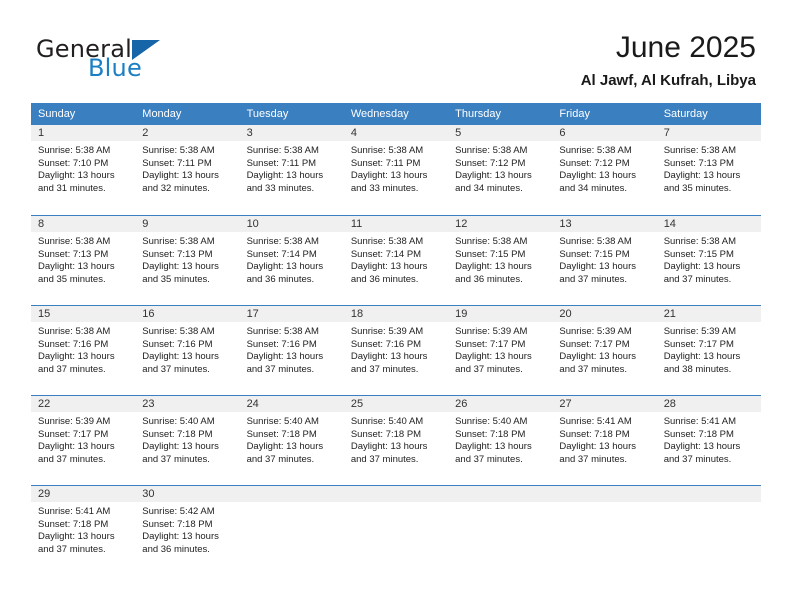 This screenshot has height=612, width=792. I want to click on daylight-line: Daylight: 13 hours and 35 minutes., so click(180, 273).